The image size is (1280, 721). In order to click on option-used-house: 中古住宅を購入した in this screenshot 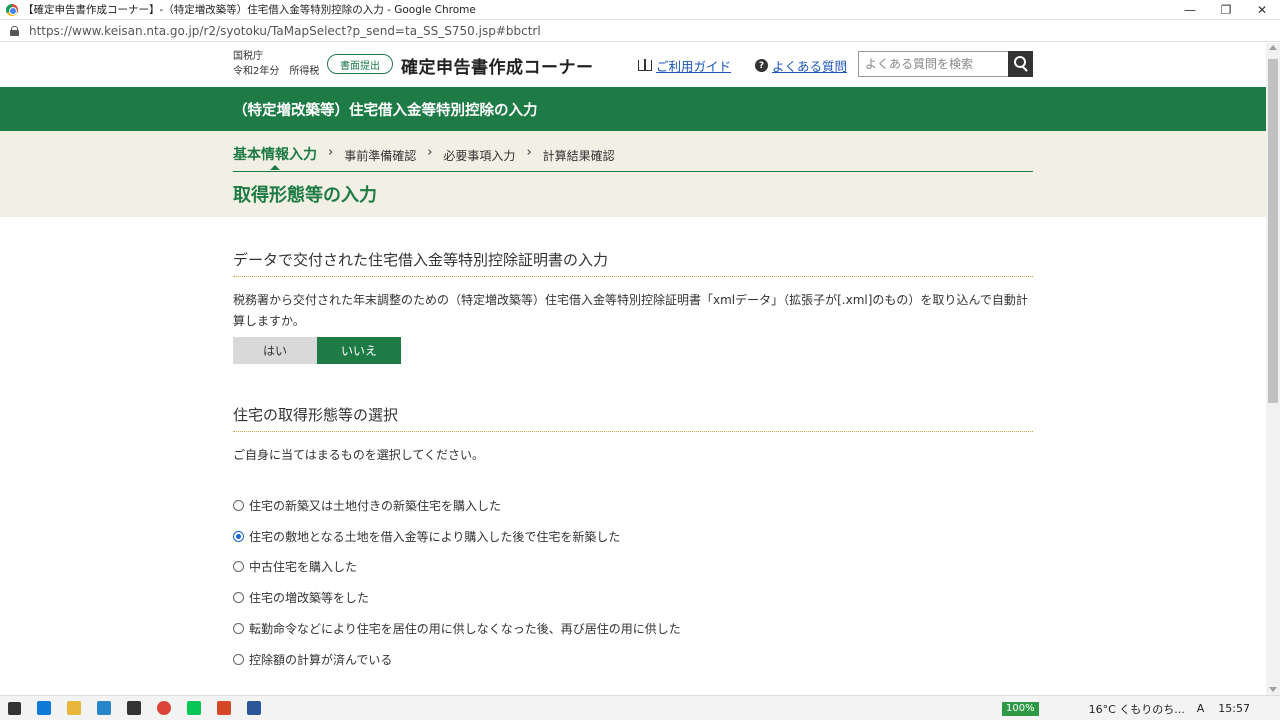, I will do `click(633, 567)`.